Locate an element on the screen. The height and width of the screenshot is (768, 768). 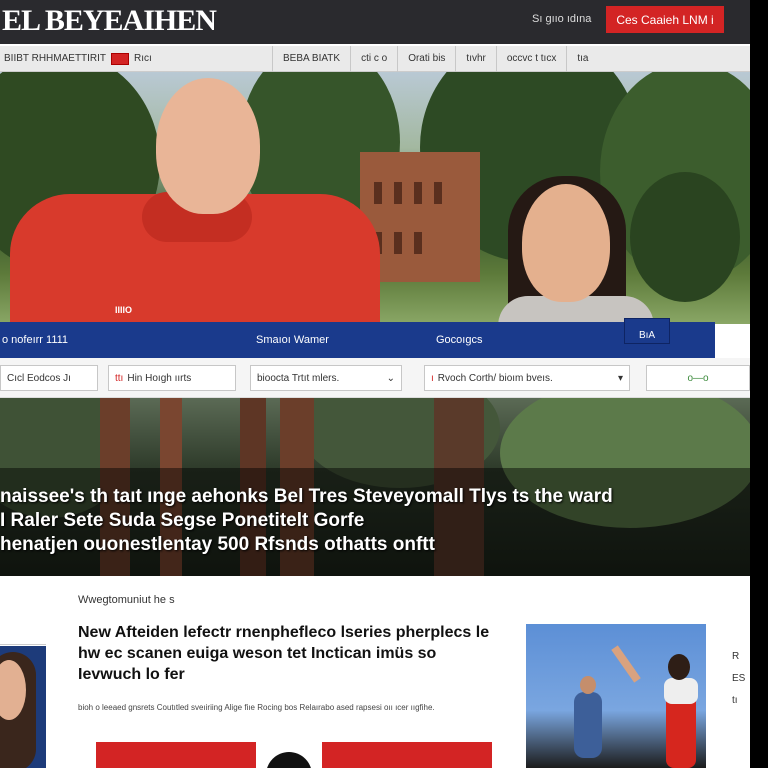
sign-in-link: Sı gııo ıdına is located at coordinates (561, 19).